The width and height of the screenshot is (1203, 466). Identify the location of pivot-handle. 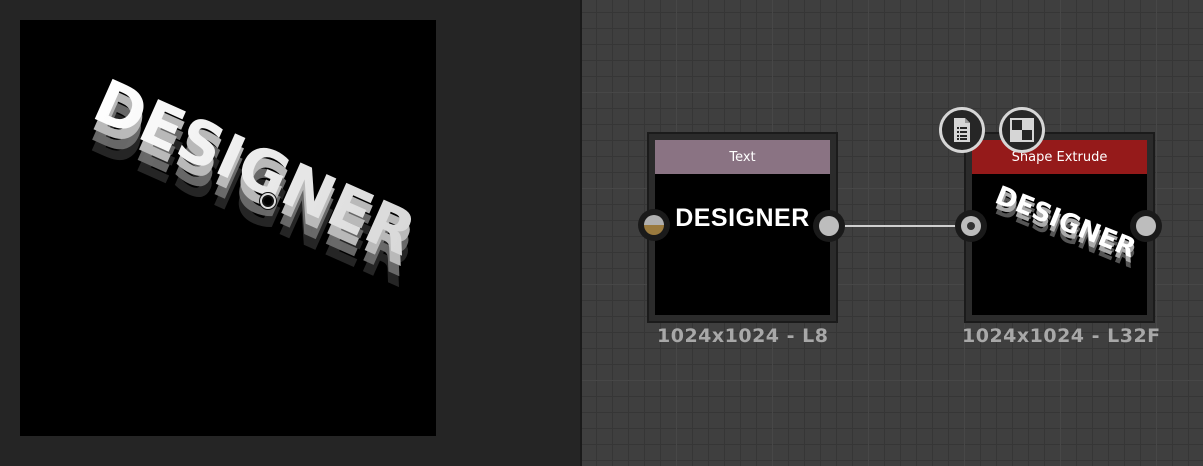
(268, 201).